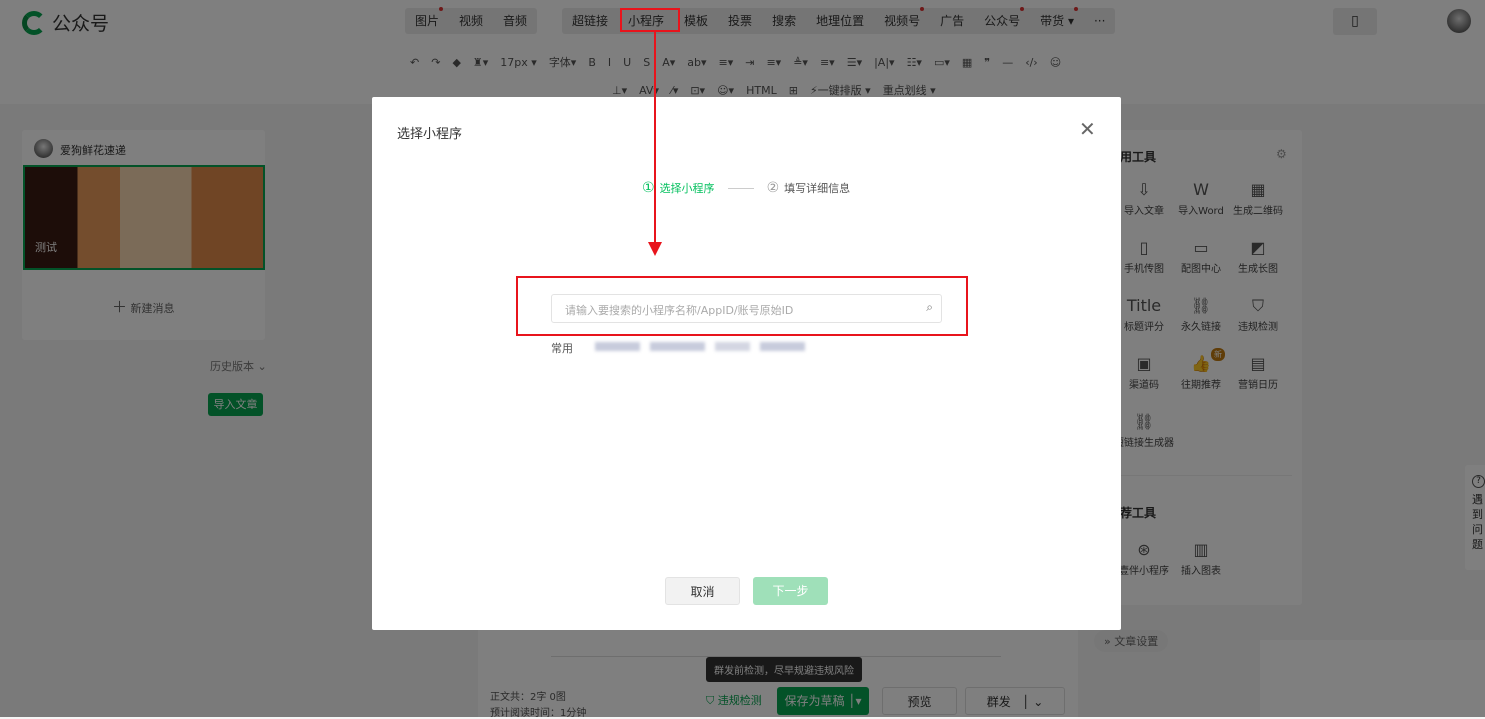 The height and width of the screenshot is (719, 1485). I want to click on stepper: ① 选择小程序 ② 填写详细信息, so click(746, 188).